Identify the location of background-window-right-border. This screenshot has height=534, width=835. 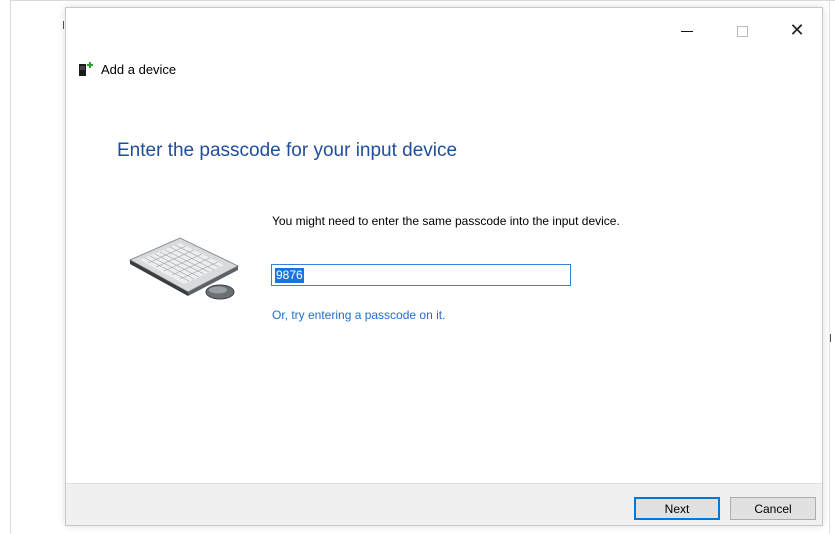
(829, 267).